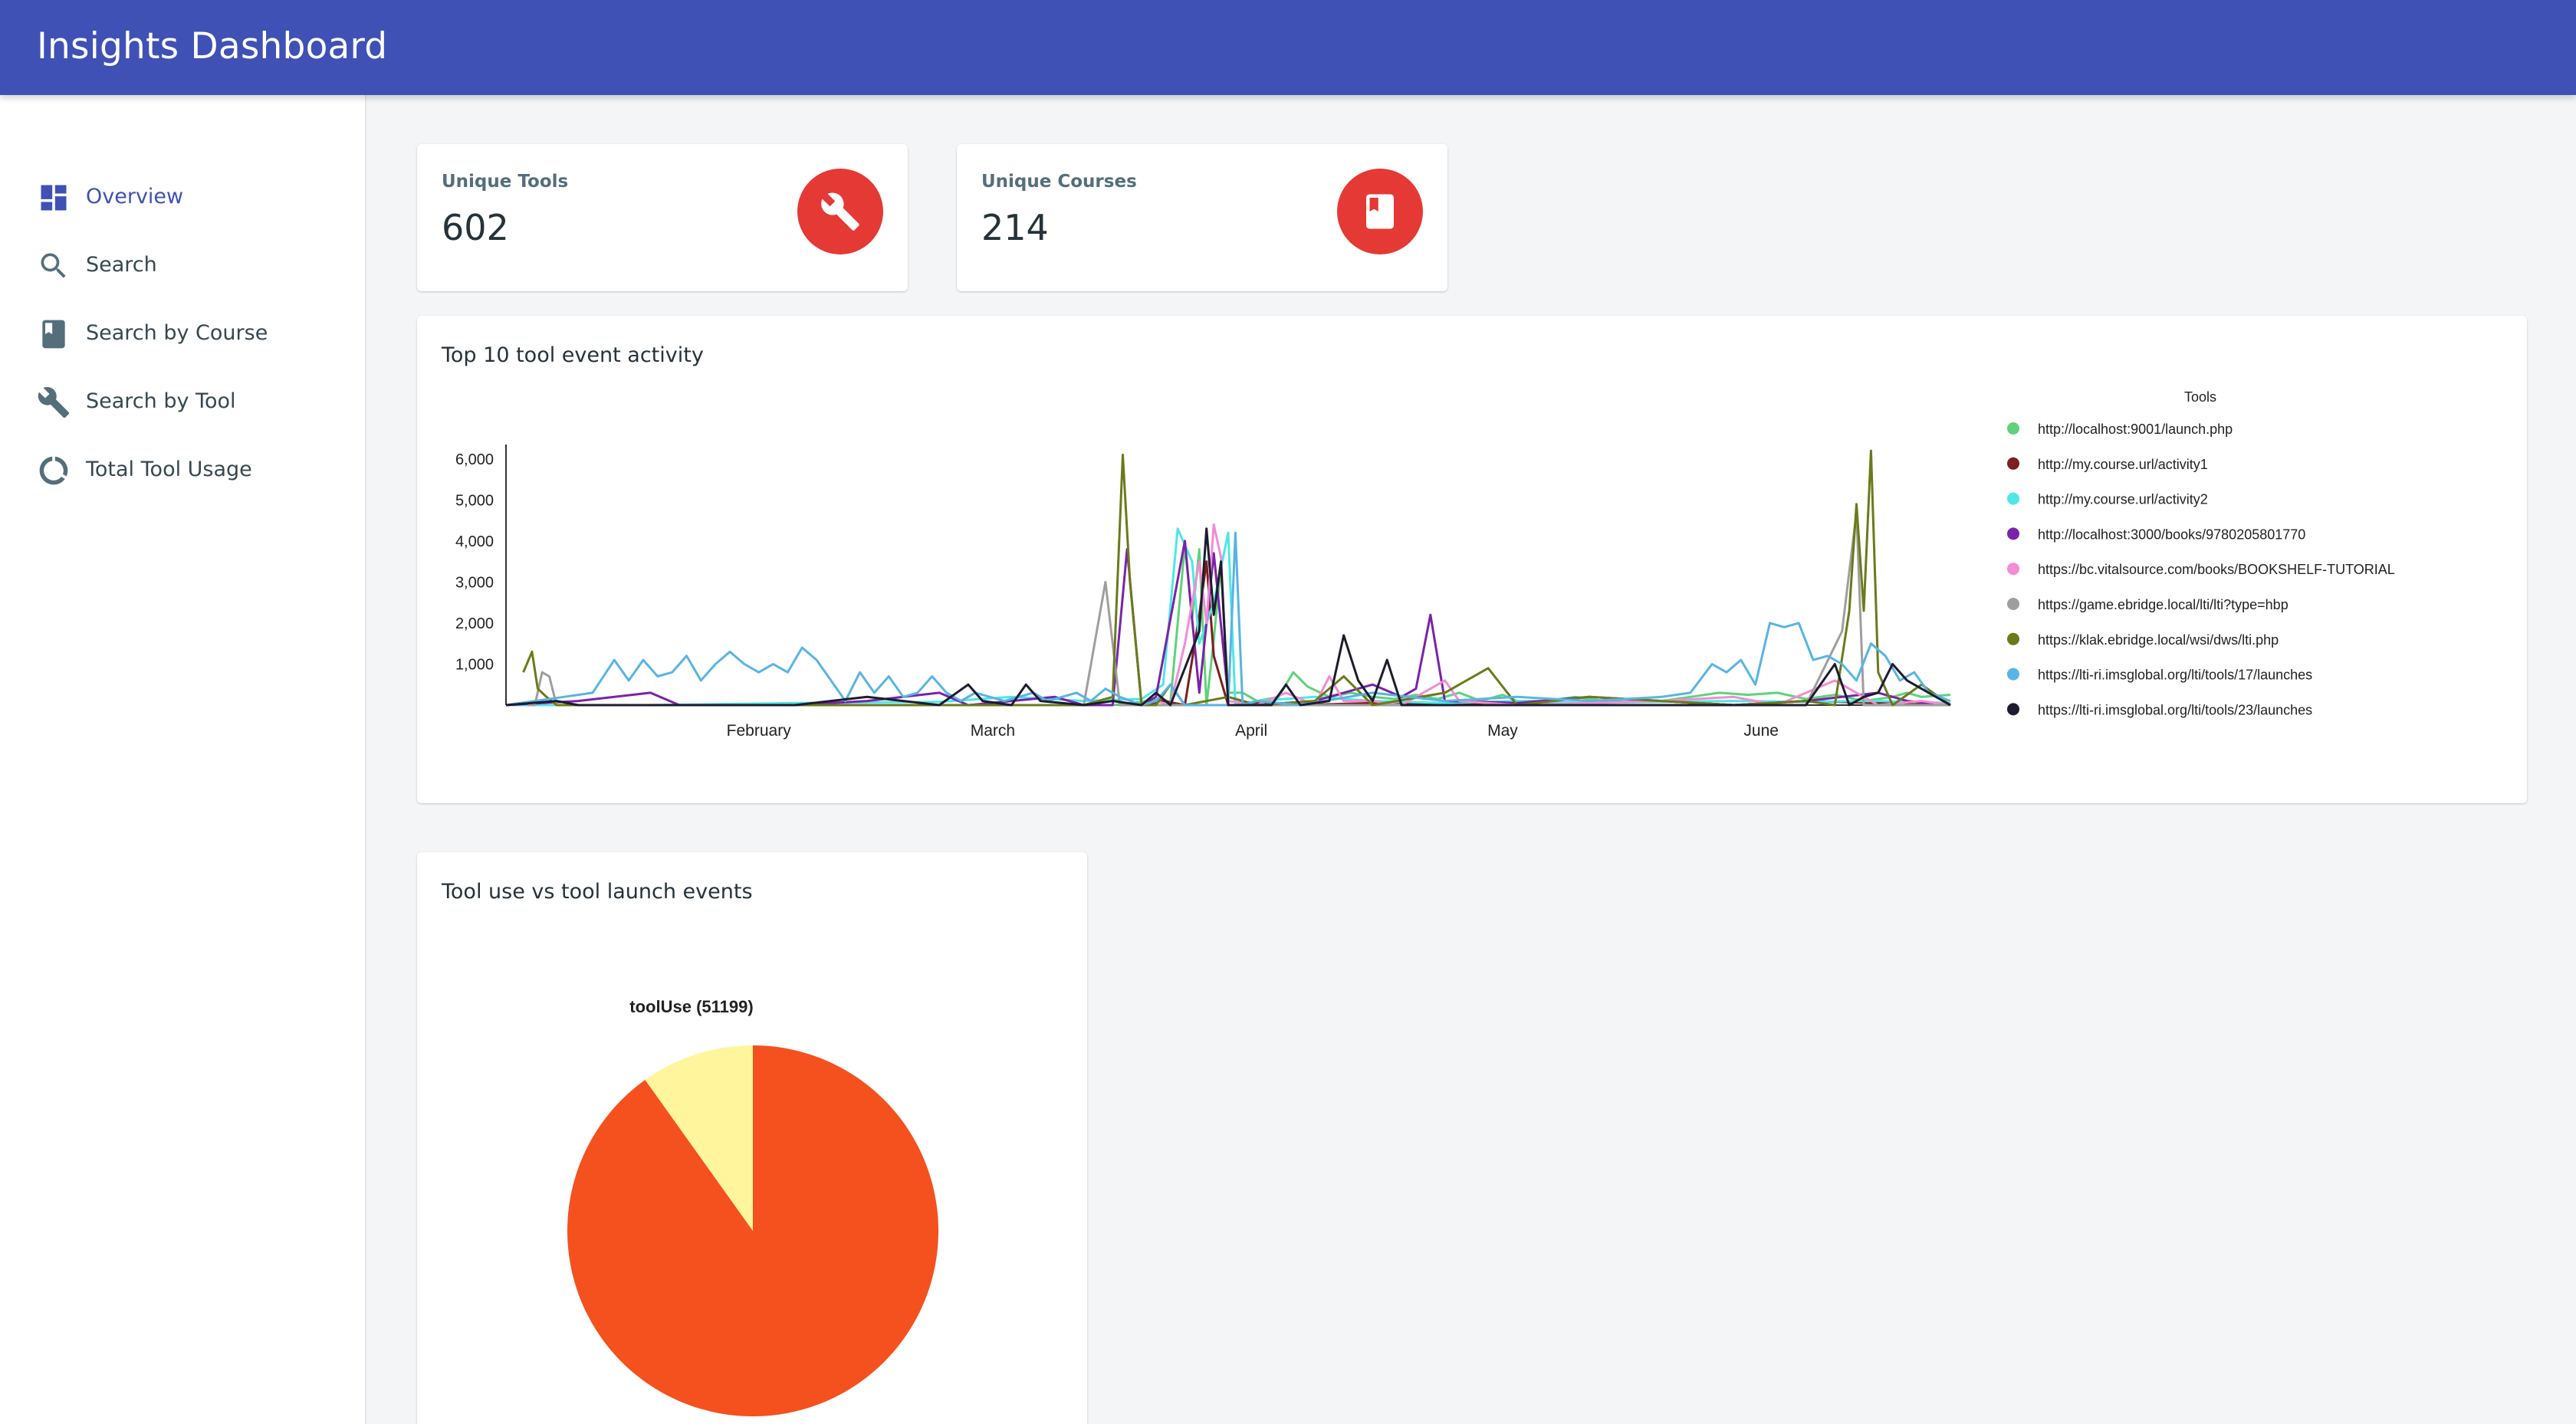 The image size is (2576, 1424). I want to click on x-tick-label: March, so click(993, 731).